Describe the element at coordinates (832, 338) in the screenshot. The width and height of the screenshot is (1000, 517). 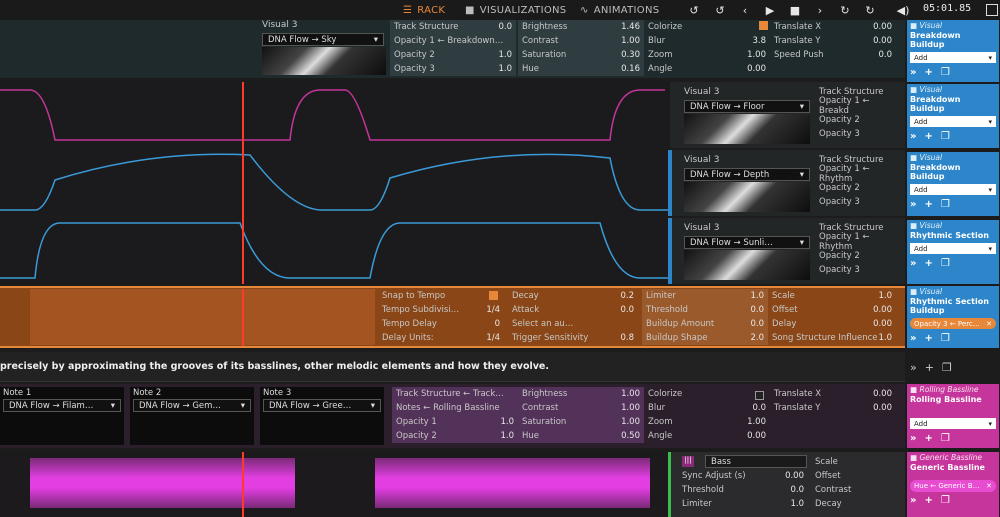
I see `param-row: Song Structure Influence 1.0` at that location.